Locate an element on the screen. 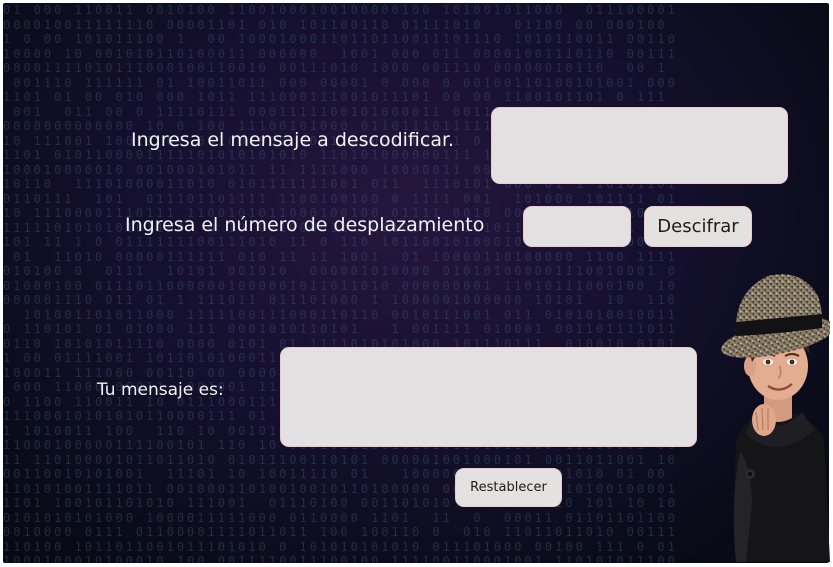  decrypt-button: Descifrar is located at coordinates (698, 226).